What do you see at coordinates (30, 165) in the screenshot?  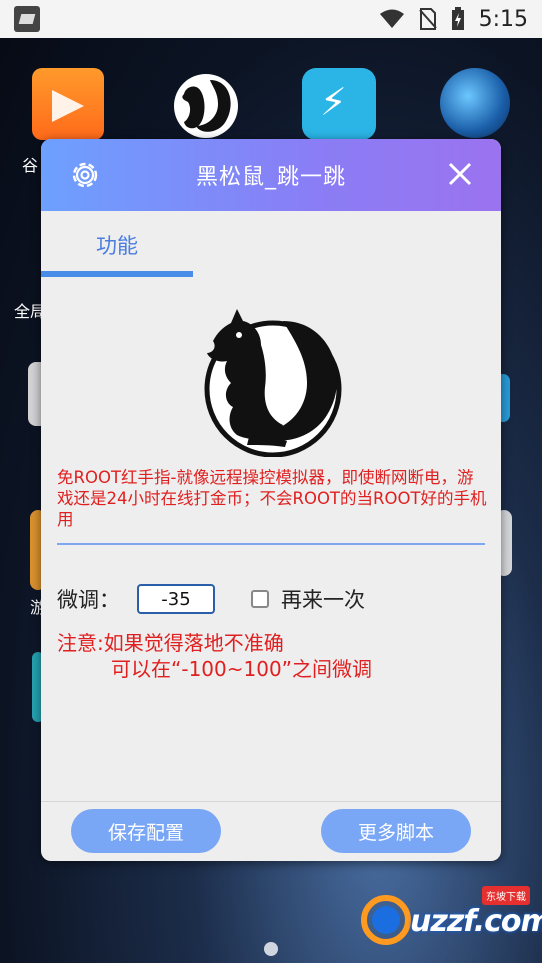 I see `desktop-label: 谷` at bounding box center [30, 165].